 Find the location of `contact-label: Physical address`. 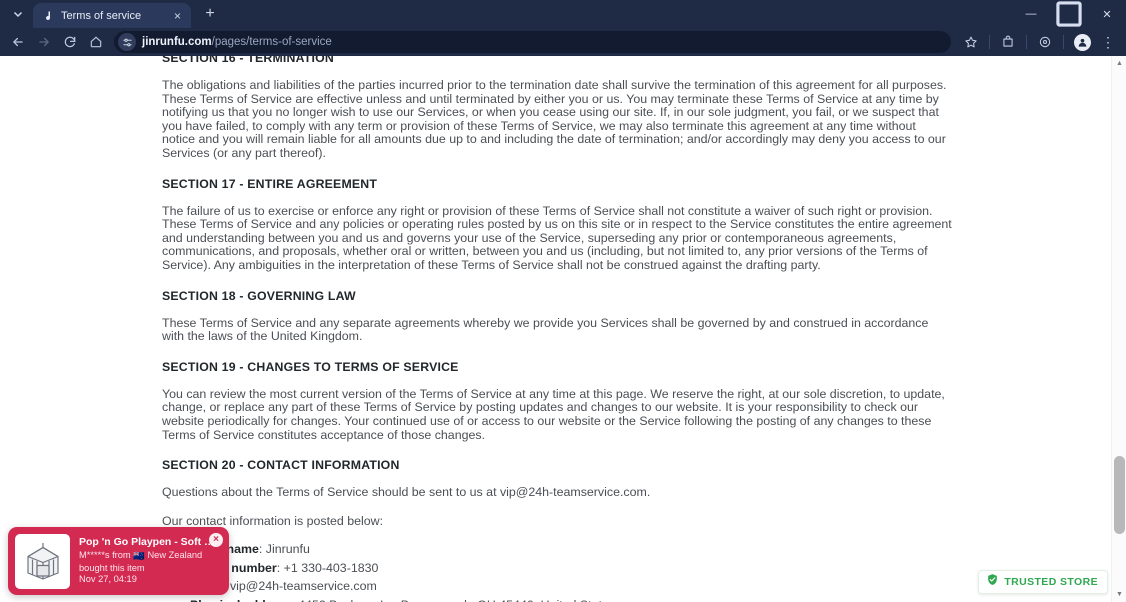

contact-label: Physical address is located at coordinates (240, 600).